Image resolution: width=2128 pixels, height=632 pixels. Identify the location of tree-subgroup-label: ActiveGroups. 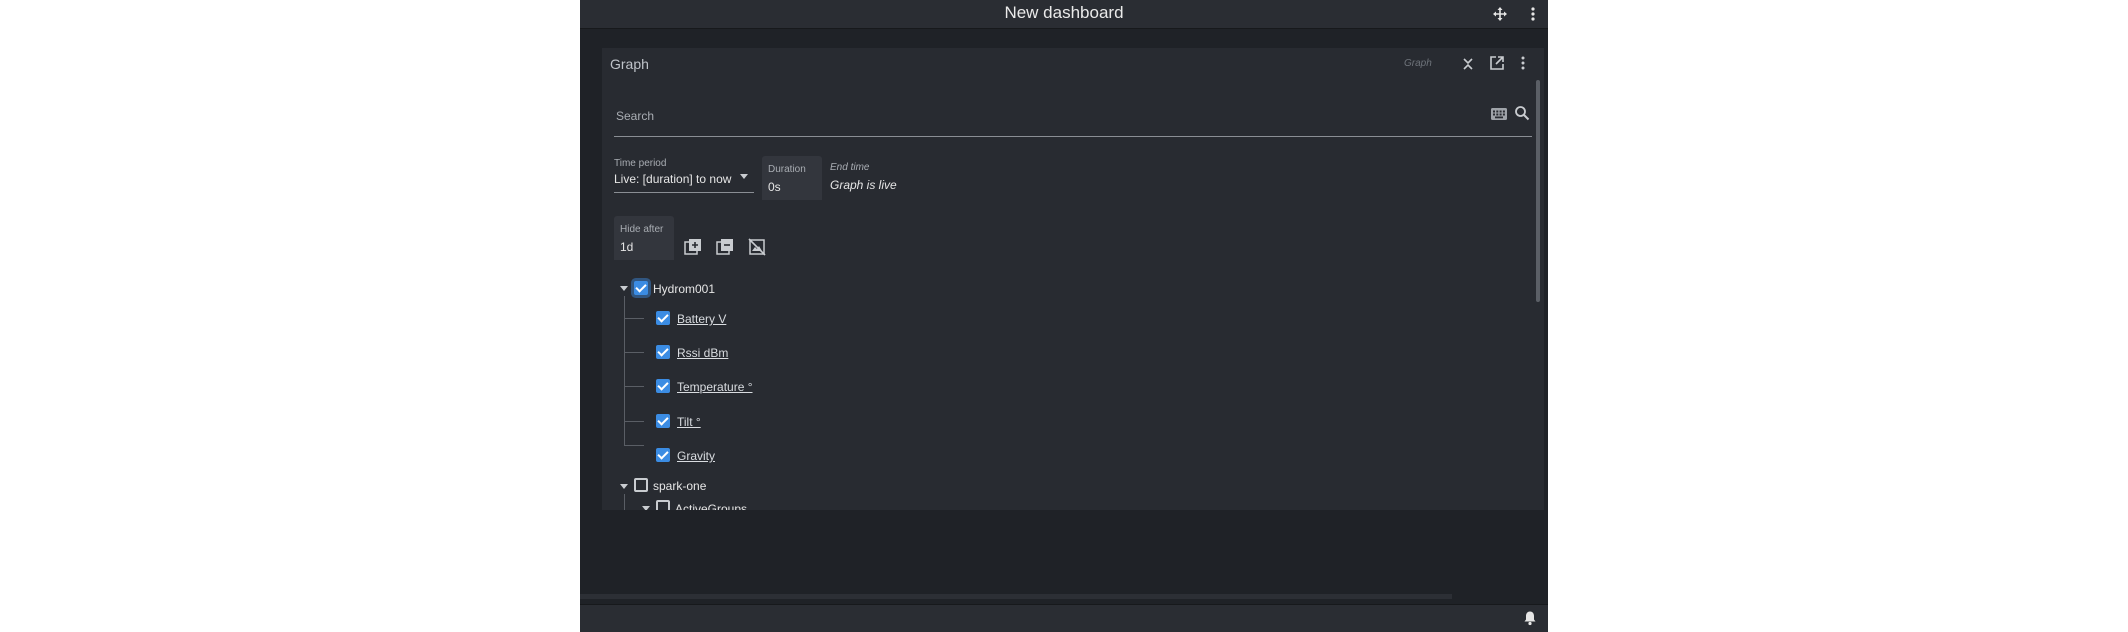
(711, 506).